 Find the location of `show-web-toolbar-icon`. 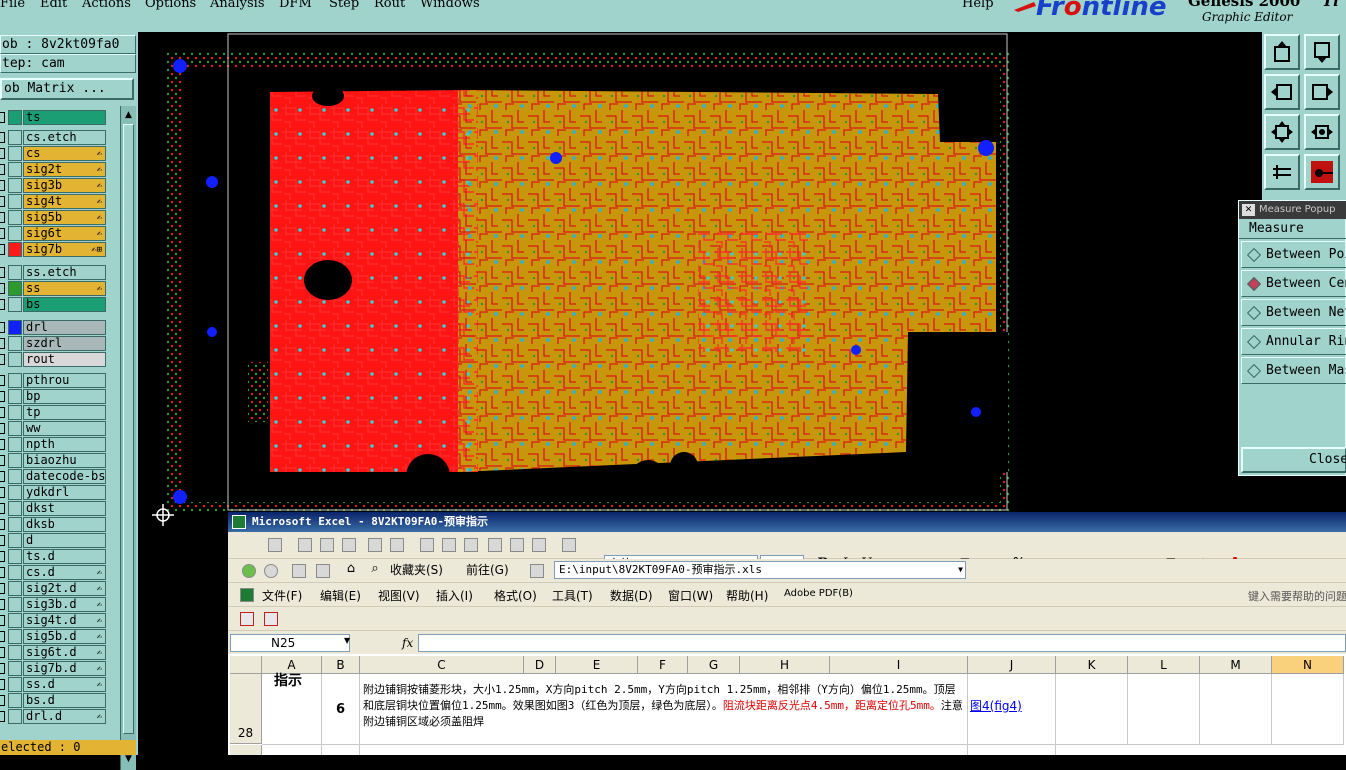

show-web-toolbar-icon is located at coordinates (537, 571).